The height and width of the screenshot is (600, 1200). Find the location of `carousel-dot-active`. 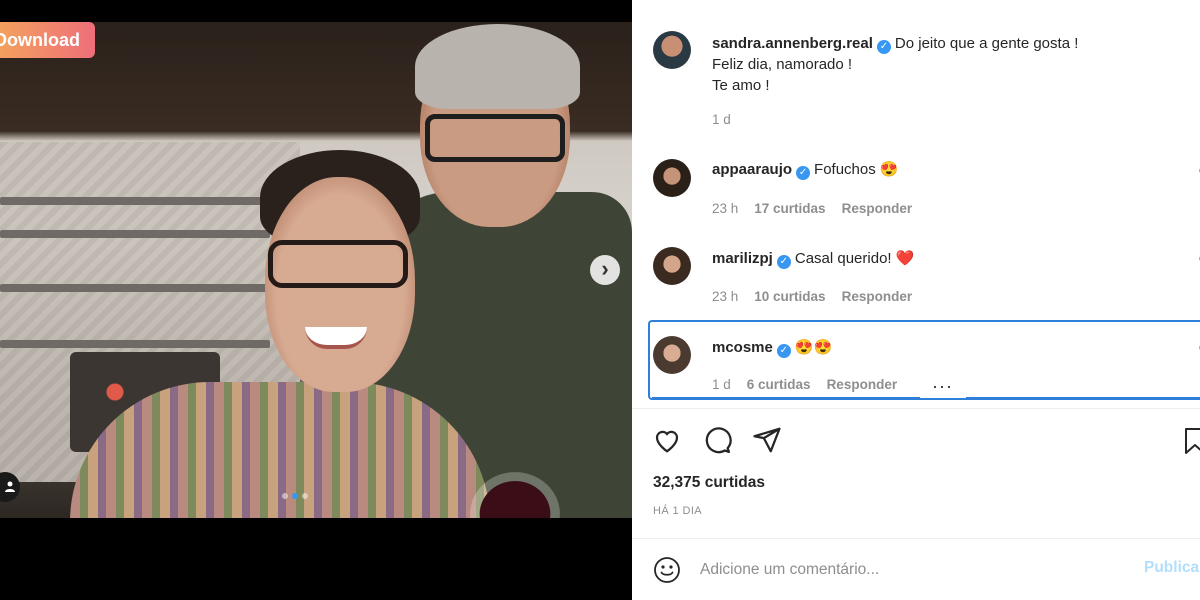

carousel-dot-active is located at coordinates (295, 496).